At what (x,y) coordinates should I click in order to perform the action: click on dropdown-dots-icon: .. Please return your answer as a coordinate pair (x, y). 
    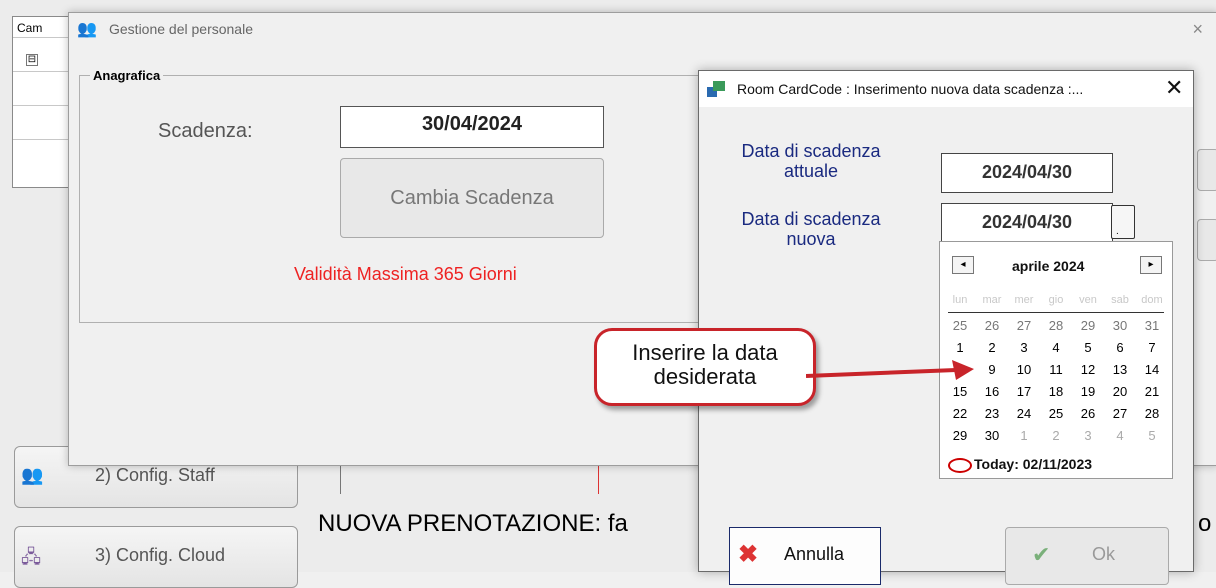
    Looking at the image, I should click on (1117, 231).